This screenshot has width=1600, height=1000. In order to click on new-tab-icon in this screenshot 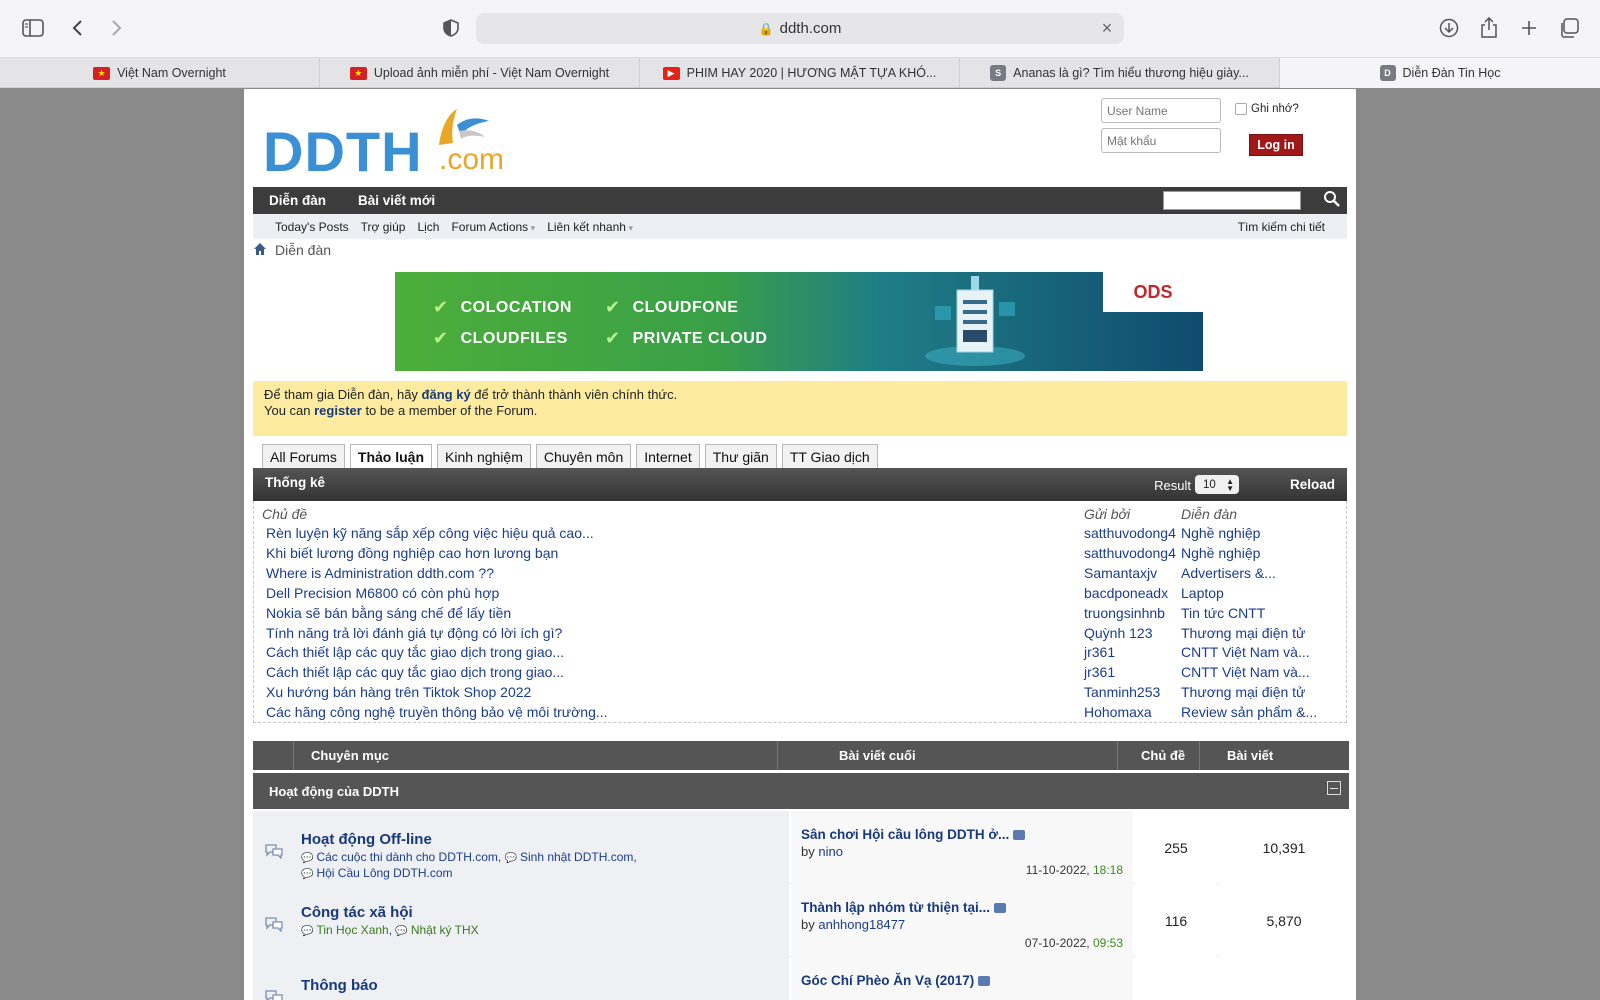, I will do `click(1529, 28)`.